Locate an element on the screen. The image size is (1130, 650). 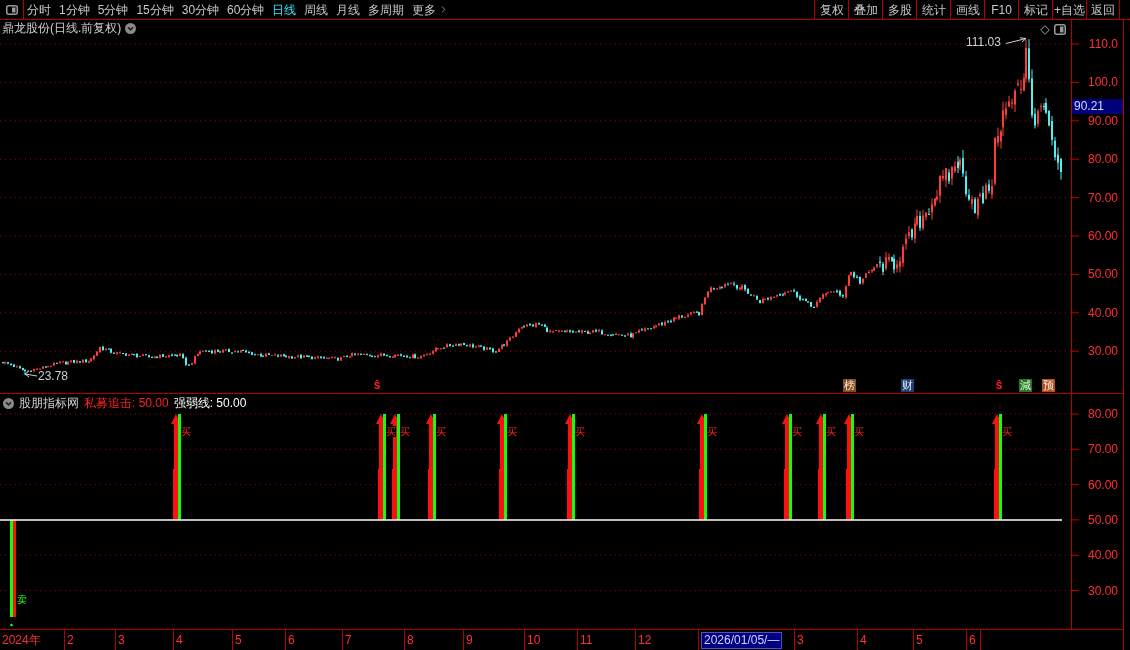
date-label: 8 is located at coordinates (410, 640).